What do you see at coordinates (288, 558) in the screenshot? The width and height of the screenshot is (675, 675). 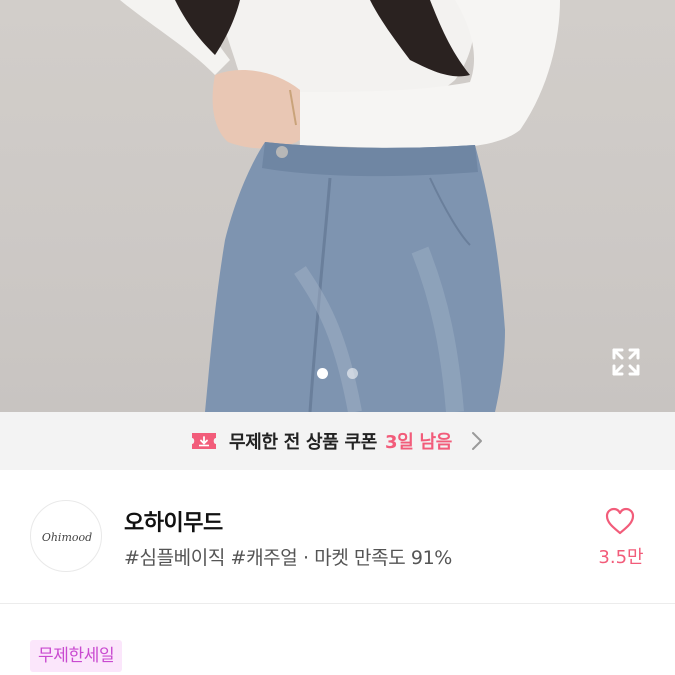 I see `shop-tags: #심플베이직 #캐주얼 · 마켓 만족도 91%` at bounding box center [288, 558].